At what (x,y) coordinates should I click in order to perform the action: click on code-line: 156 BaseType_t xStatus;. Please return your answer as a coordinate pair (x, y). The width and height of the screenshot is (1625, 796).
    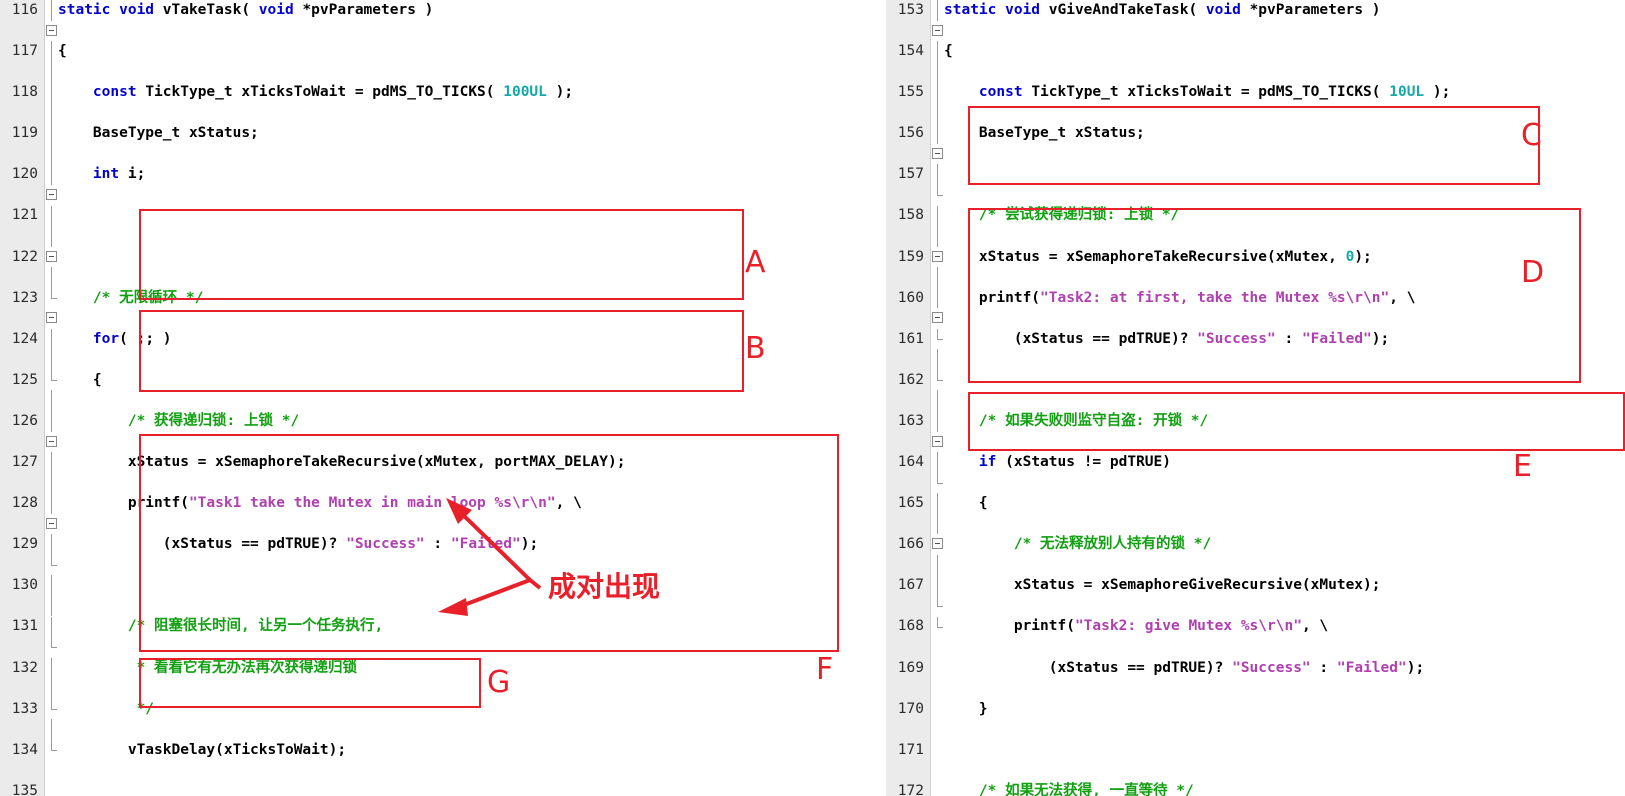
    Looking at the image, I should click on (1252, 133).